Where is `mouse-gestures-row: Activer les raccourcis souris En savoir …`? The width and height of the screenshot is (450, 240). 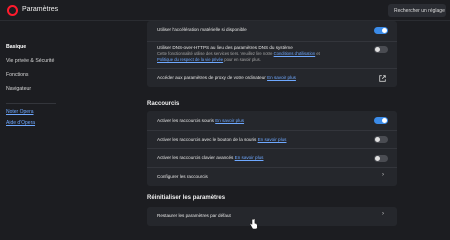 mouse-gestures-row: Activer les raccourcis souris En savoir … is located at coordinates (272, 120).